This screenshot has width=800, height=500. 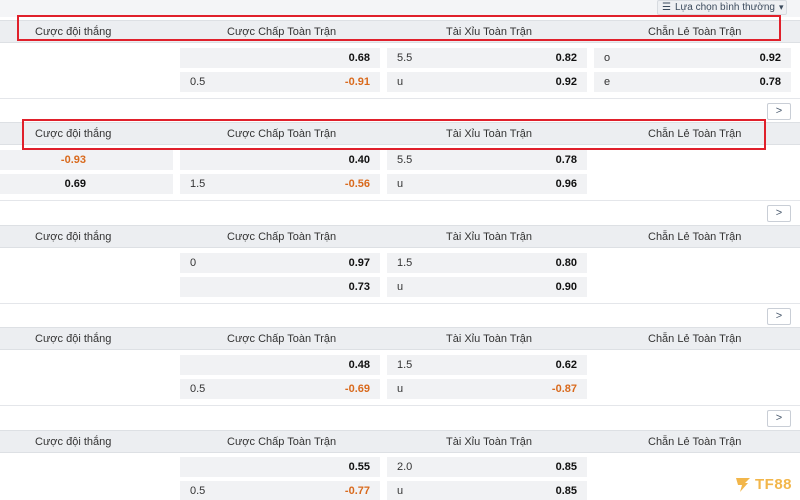 I want to click on over-odds: 1.5 0.62, so click(x=487, y=365).